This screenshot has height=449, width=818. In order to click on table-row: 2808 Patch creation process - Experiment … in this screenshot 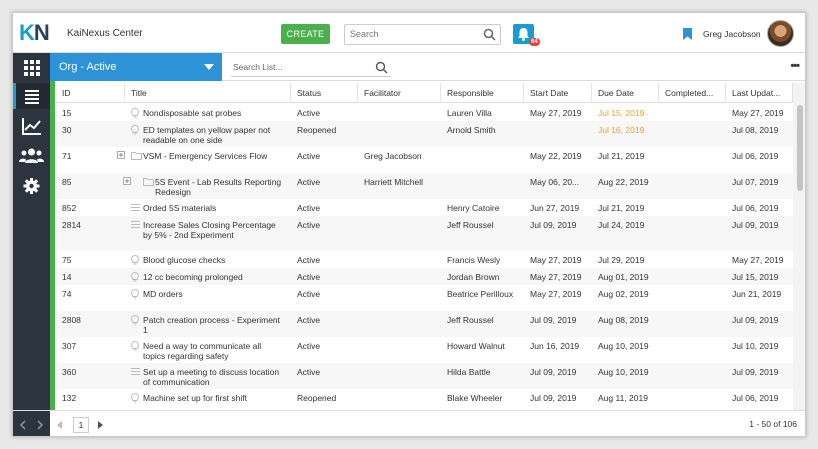, I will do `click(424, 324)`.